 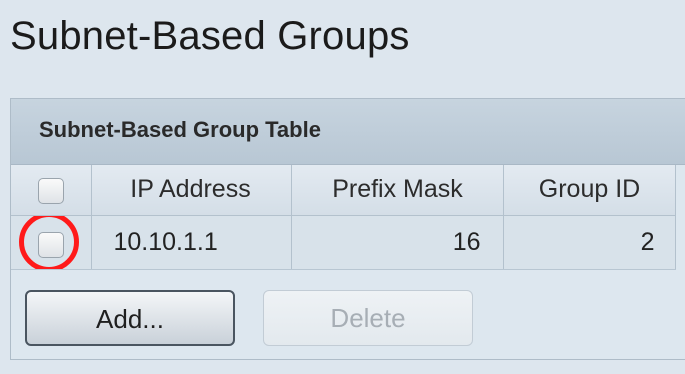 I want to click on highlight-circle-annotation, so click(x=48, y=241).